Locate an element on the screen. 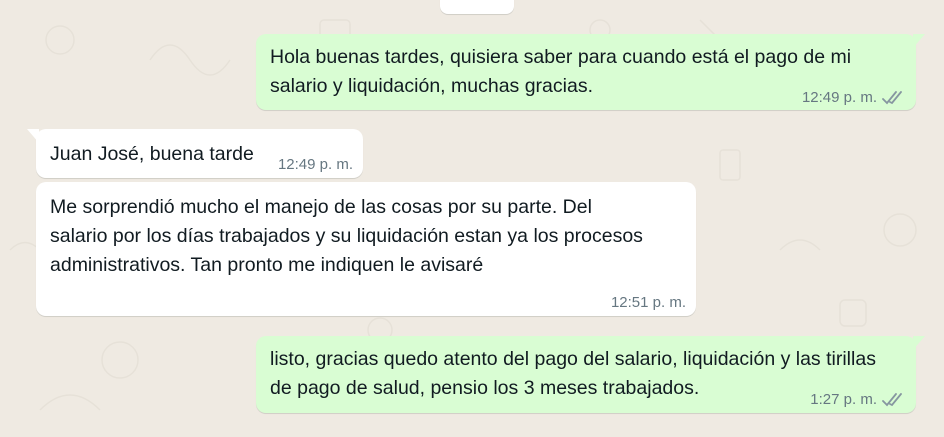 This screenshot has width=944, height=437. message-incoming: Juan José, buena tarde 12:49 p. m. is located at coordinates (195, 153).